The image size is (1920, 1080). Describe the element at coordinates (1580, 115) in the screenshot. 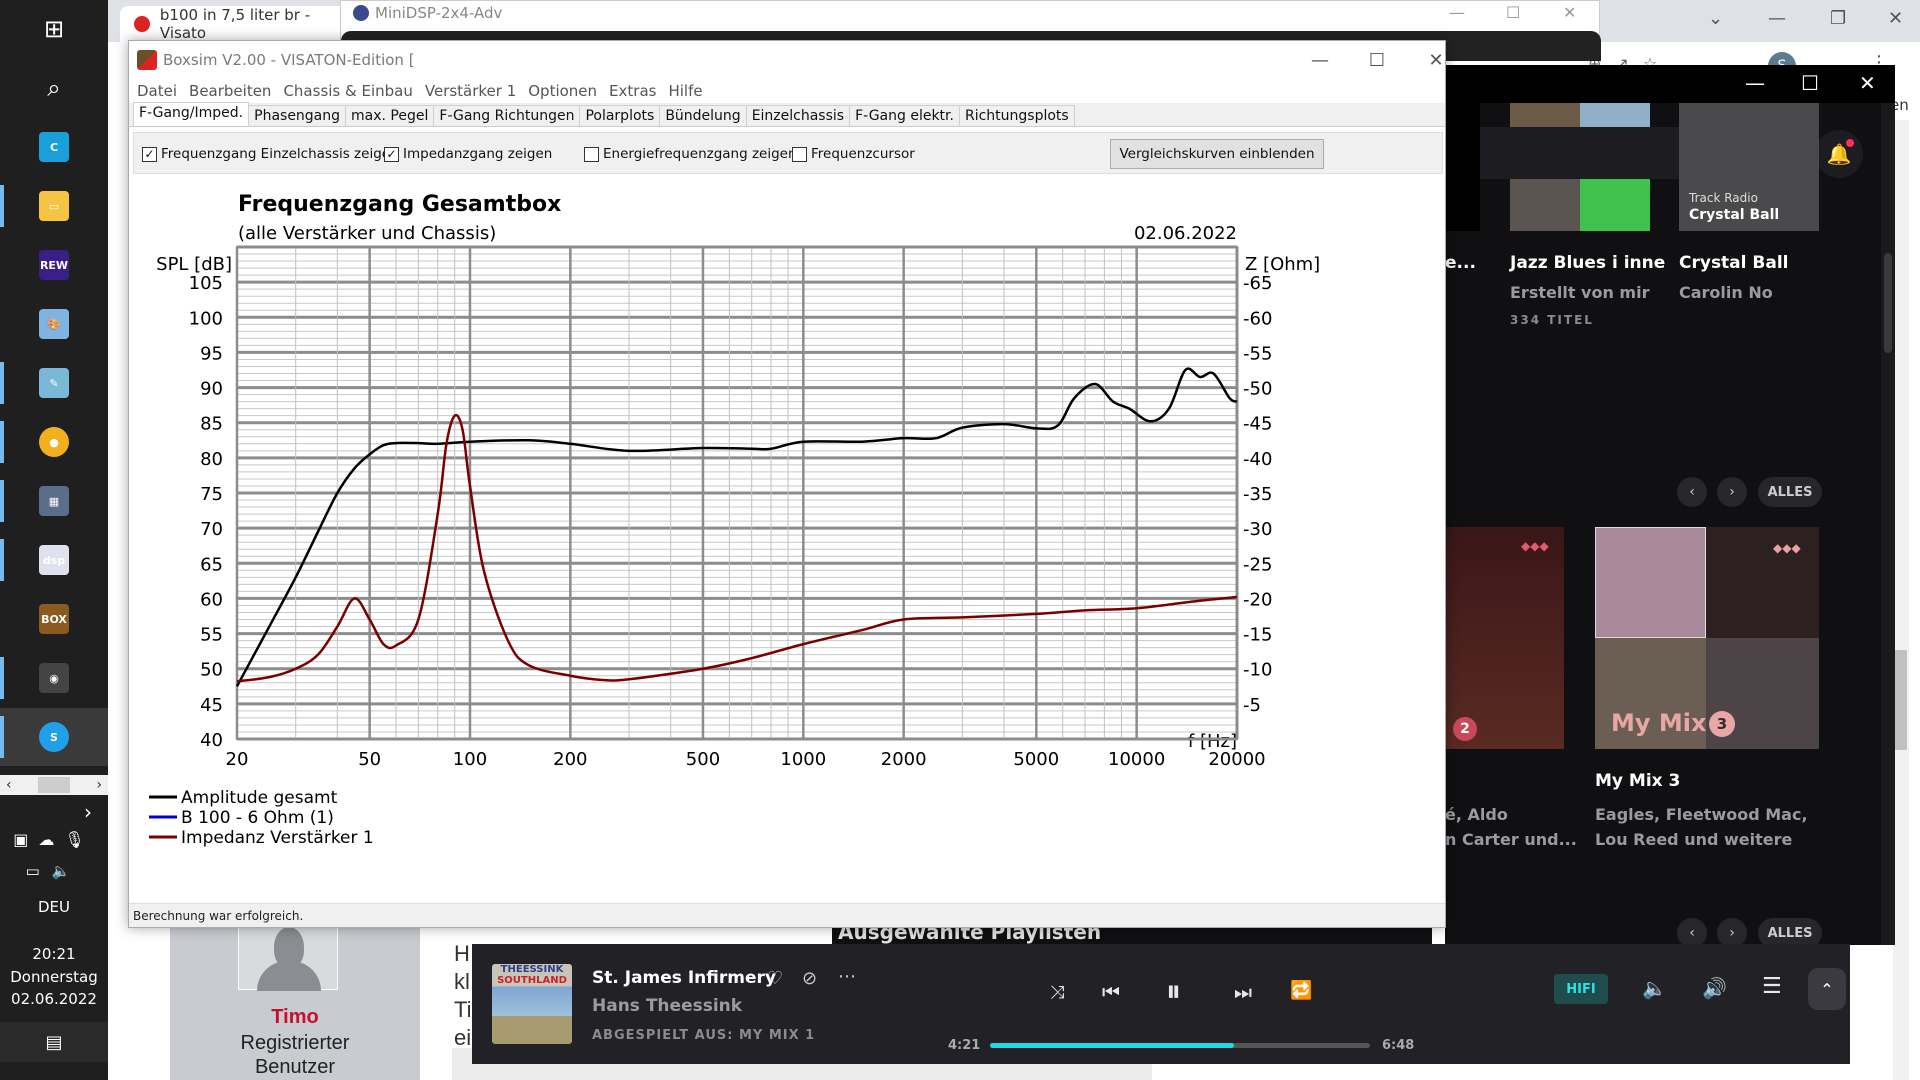

I see `card-cover-jazz-blues-top` at that location.